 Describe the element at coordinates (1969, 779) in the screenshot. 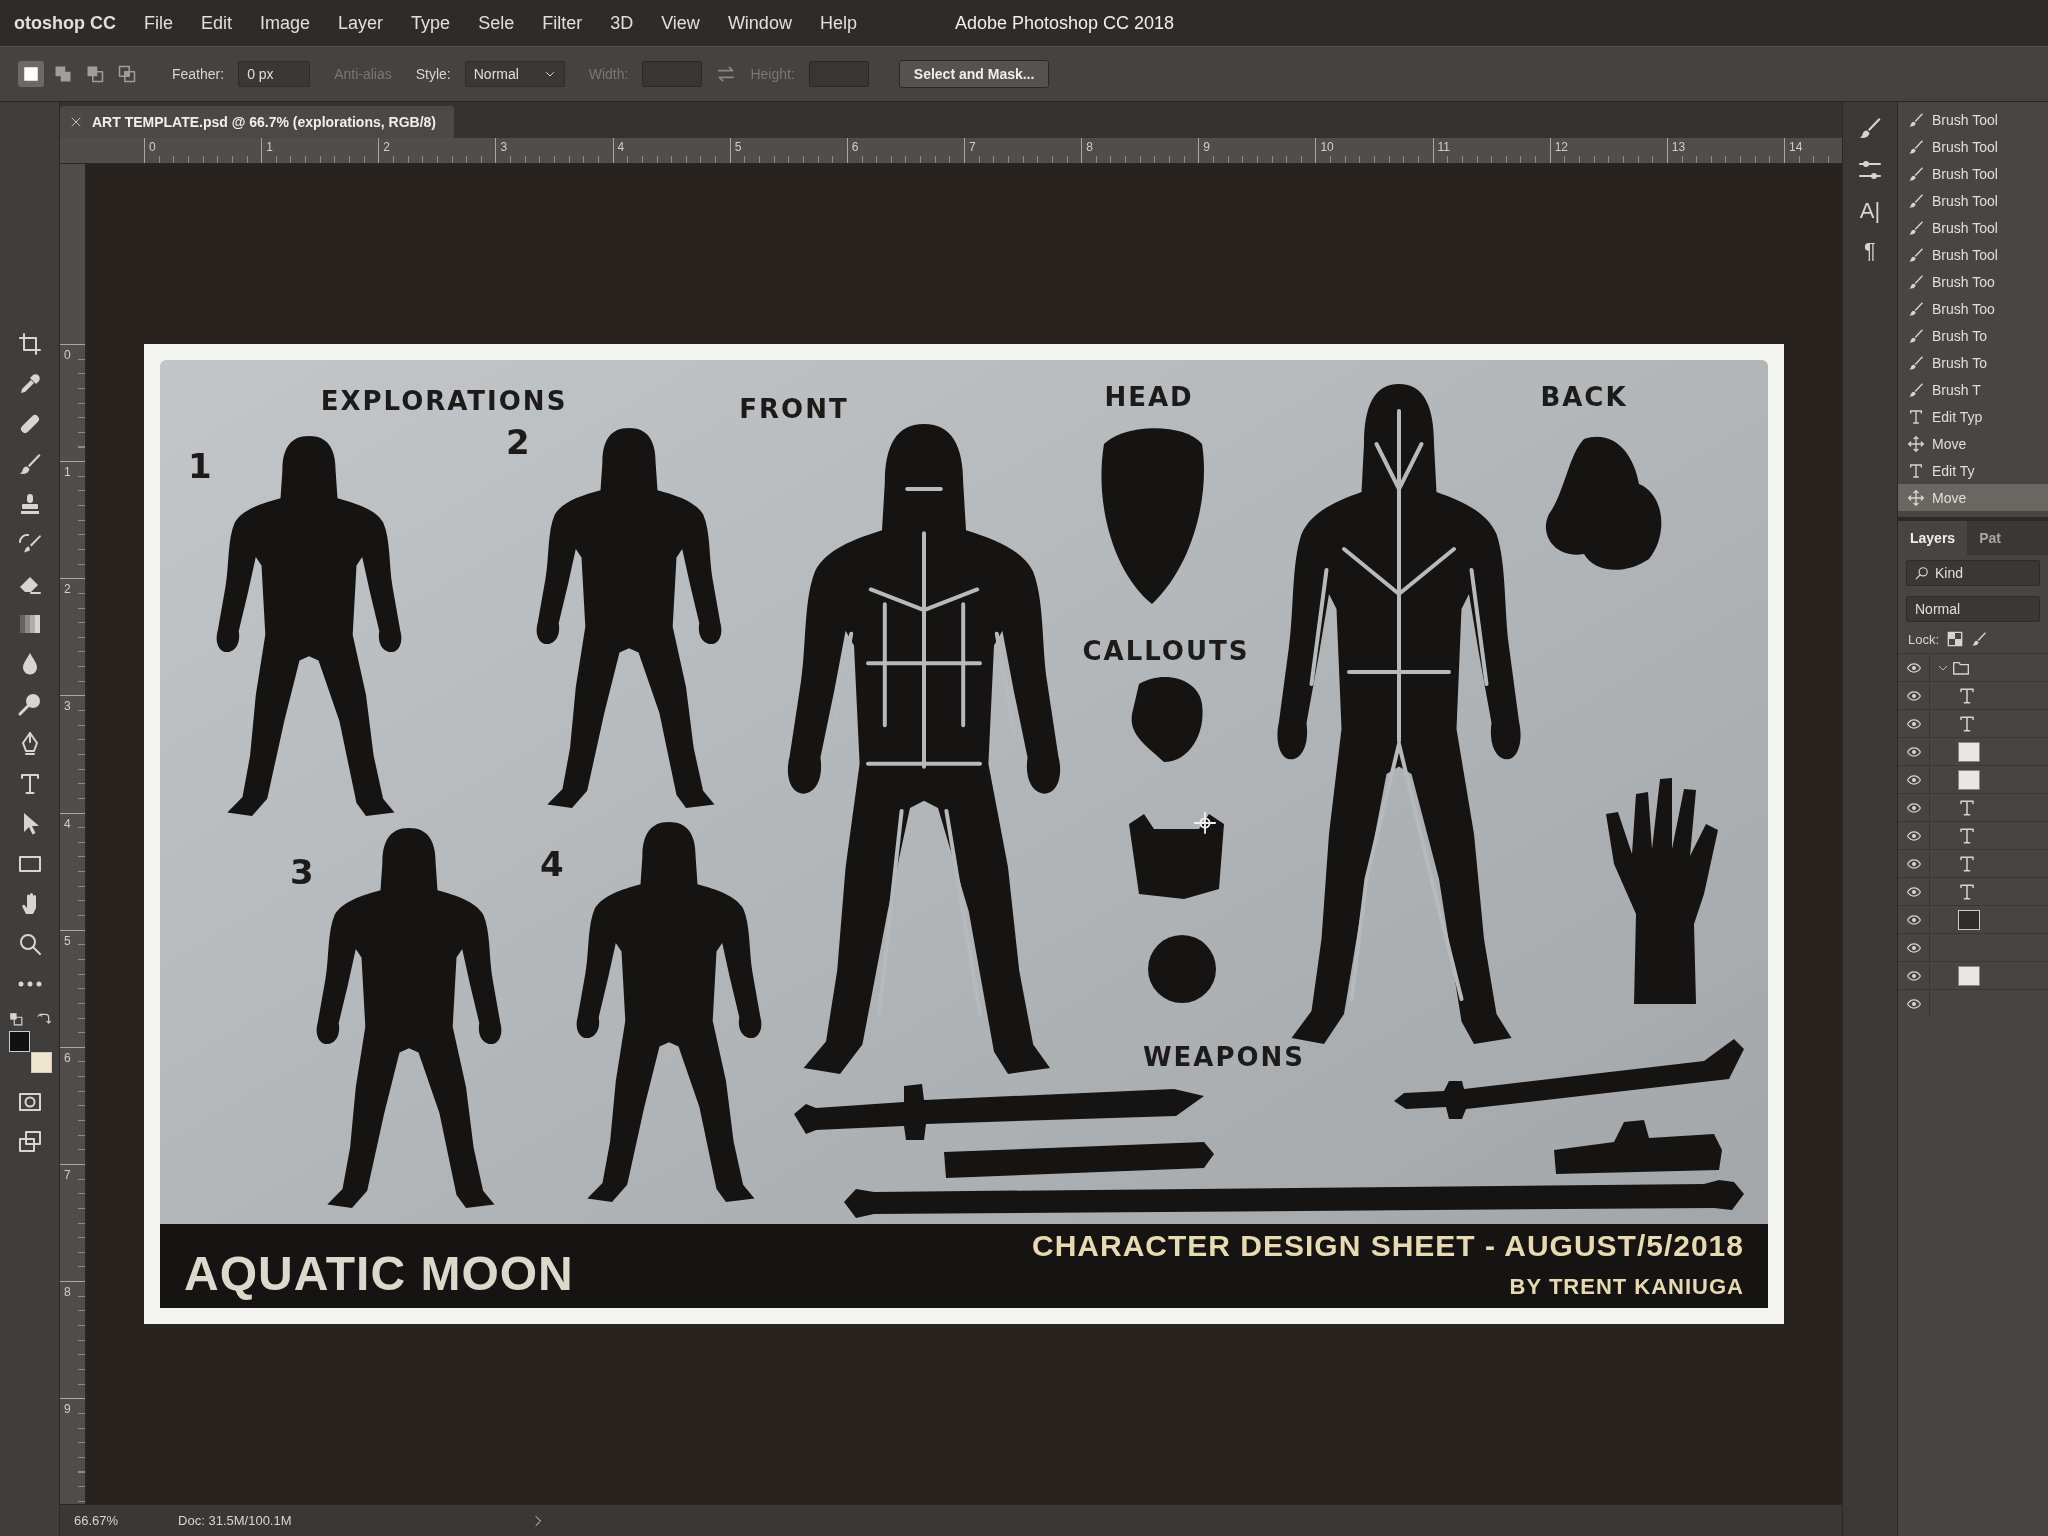

I see `layer-thumbnail` at that location.